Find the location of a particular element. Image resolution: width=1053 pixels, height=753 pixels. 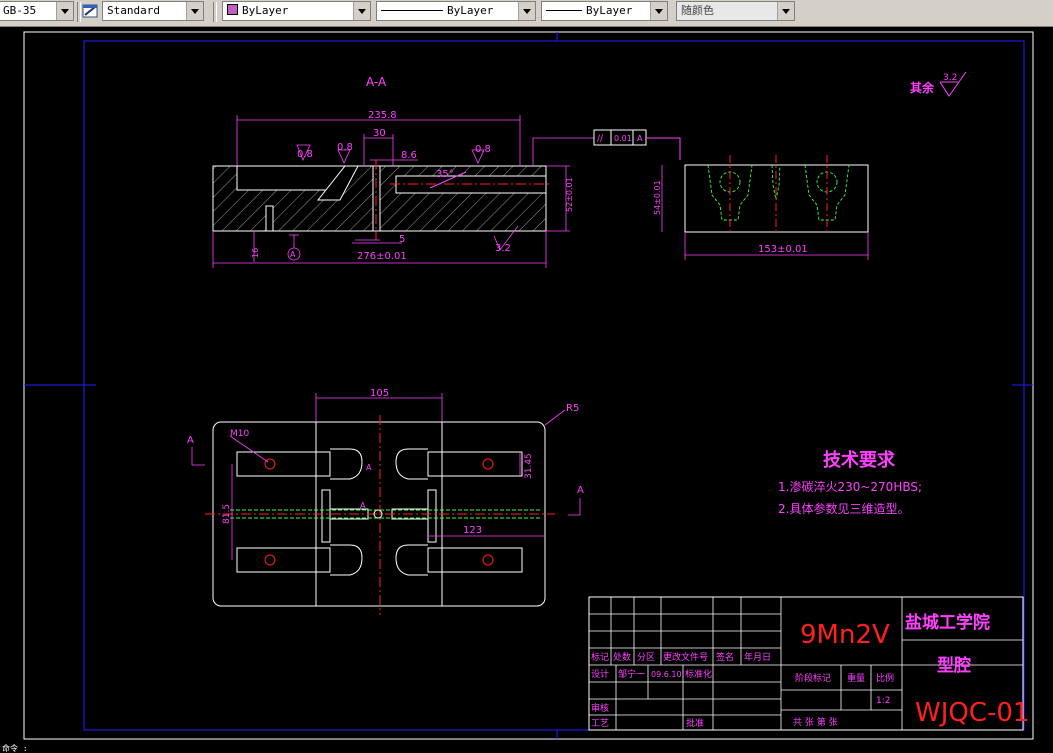

svg-text: 235.8 is located at coordinates (382, 115).